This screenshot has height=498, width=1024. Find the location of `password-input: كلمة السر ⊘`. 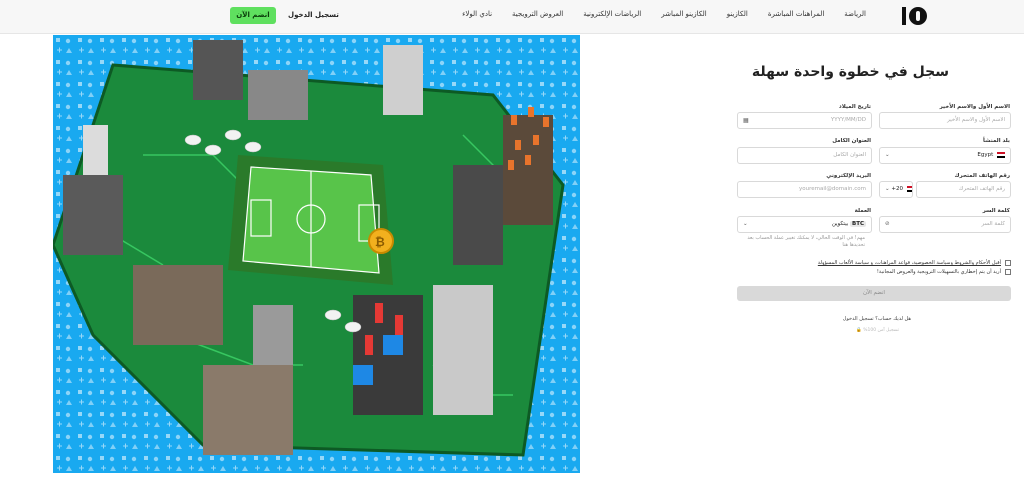

password-input: كلمة السر ⊘ is located at coordinates (945, 224).